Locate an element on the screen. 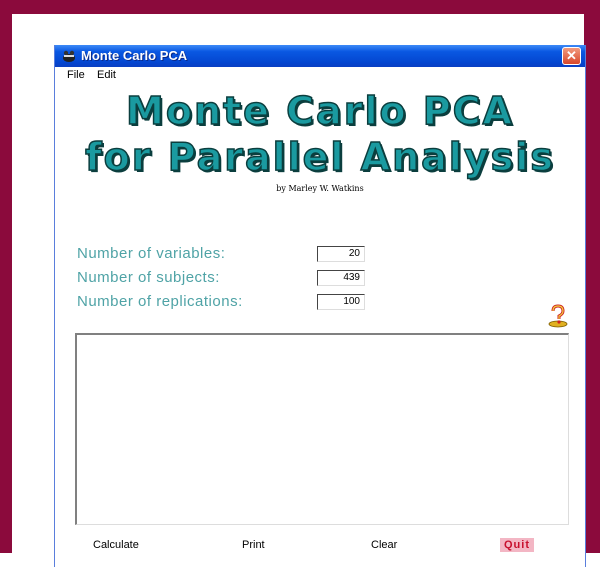 The height and width of the screenshot is (567, 600). subjects-label: Number of subjects: is located at coordinates (148, 277).